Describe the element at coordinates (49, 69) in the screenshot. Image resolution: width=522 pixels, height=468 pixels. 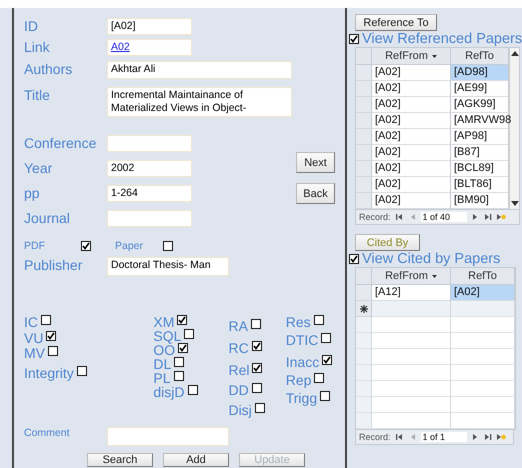
I see `field-label: Authors` at that location.